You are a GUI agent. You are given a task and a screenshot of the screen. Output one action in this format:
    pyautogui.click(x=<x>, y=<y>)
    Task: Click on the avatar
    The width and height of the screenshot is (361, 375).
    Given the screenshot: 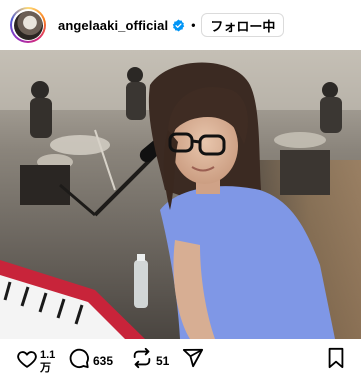 What is the action you would take?
    pyautogui.click(x=28, y=25)
    